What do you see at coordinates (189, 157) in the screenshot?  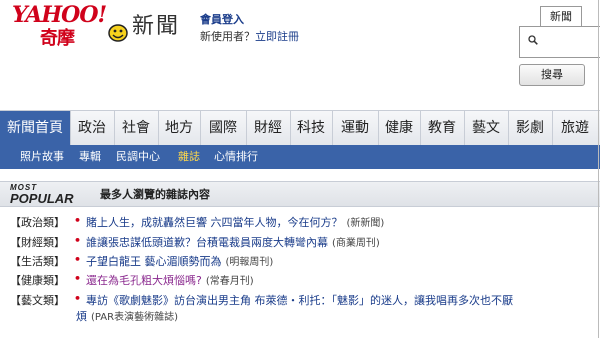 I see `subnav-item-magazine: 雜誌` at bounding box center [189, 157].